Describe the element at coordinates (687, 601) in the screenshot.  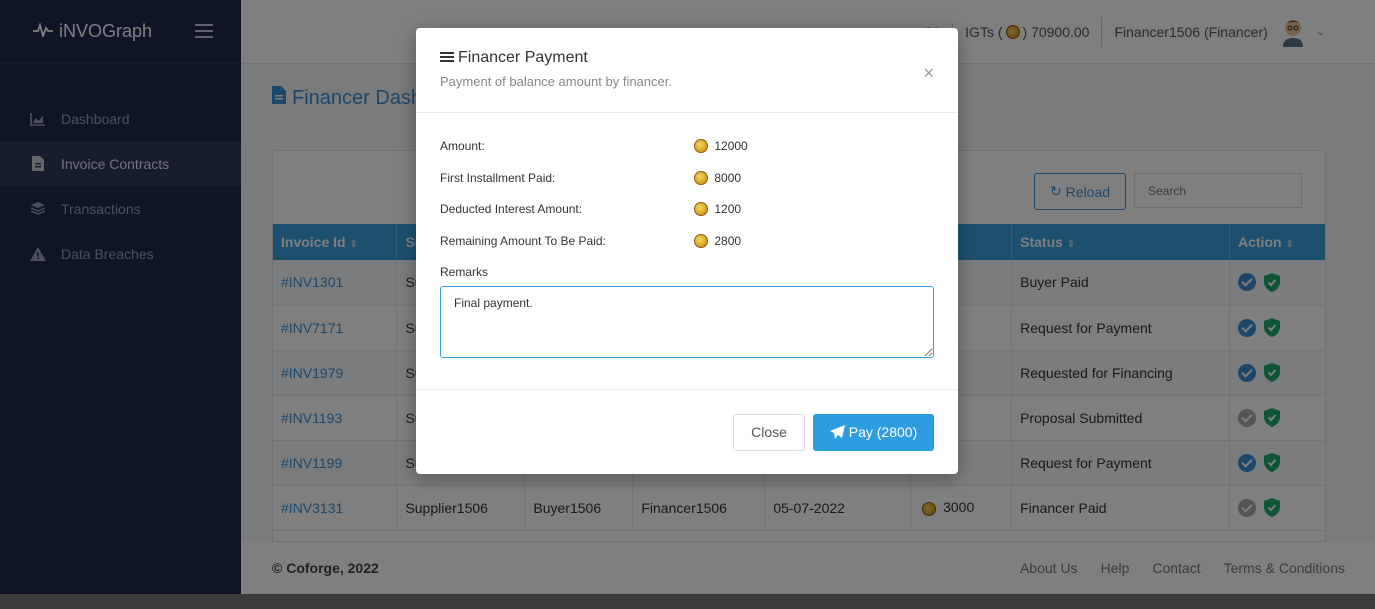
I see `taskbar` at that location.